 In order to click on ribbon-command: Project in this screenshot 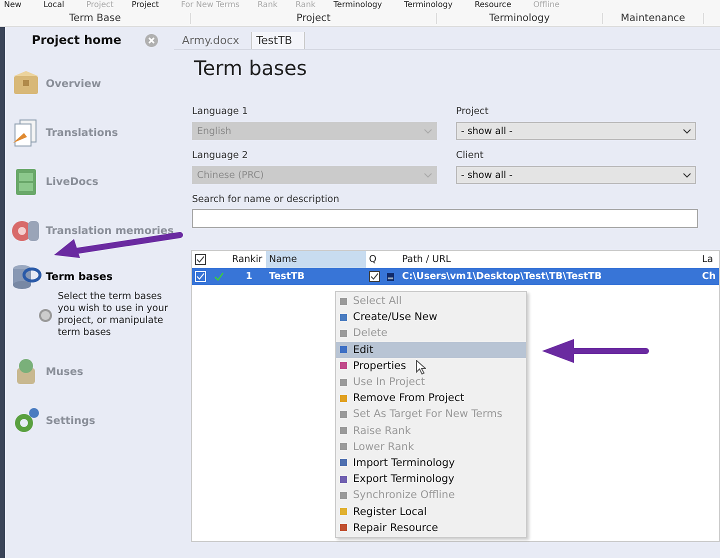, I will do `click(143, 5)`.